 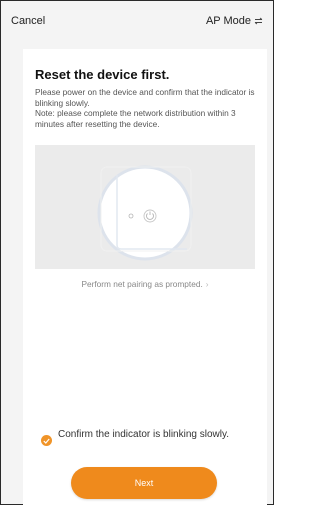 I want to click on top-bar: Cancel AP Mode, so click(x=137, y=21).